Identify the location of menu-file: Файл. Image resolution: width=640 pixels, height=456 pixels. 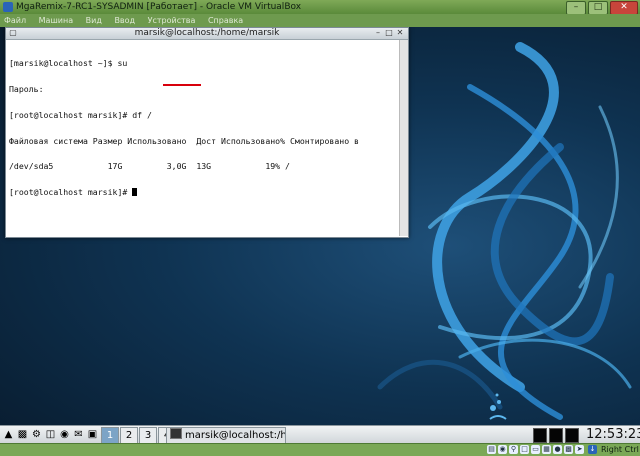
(15, 20).